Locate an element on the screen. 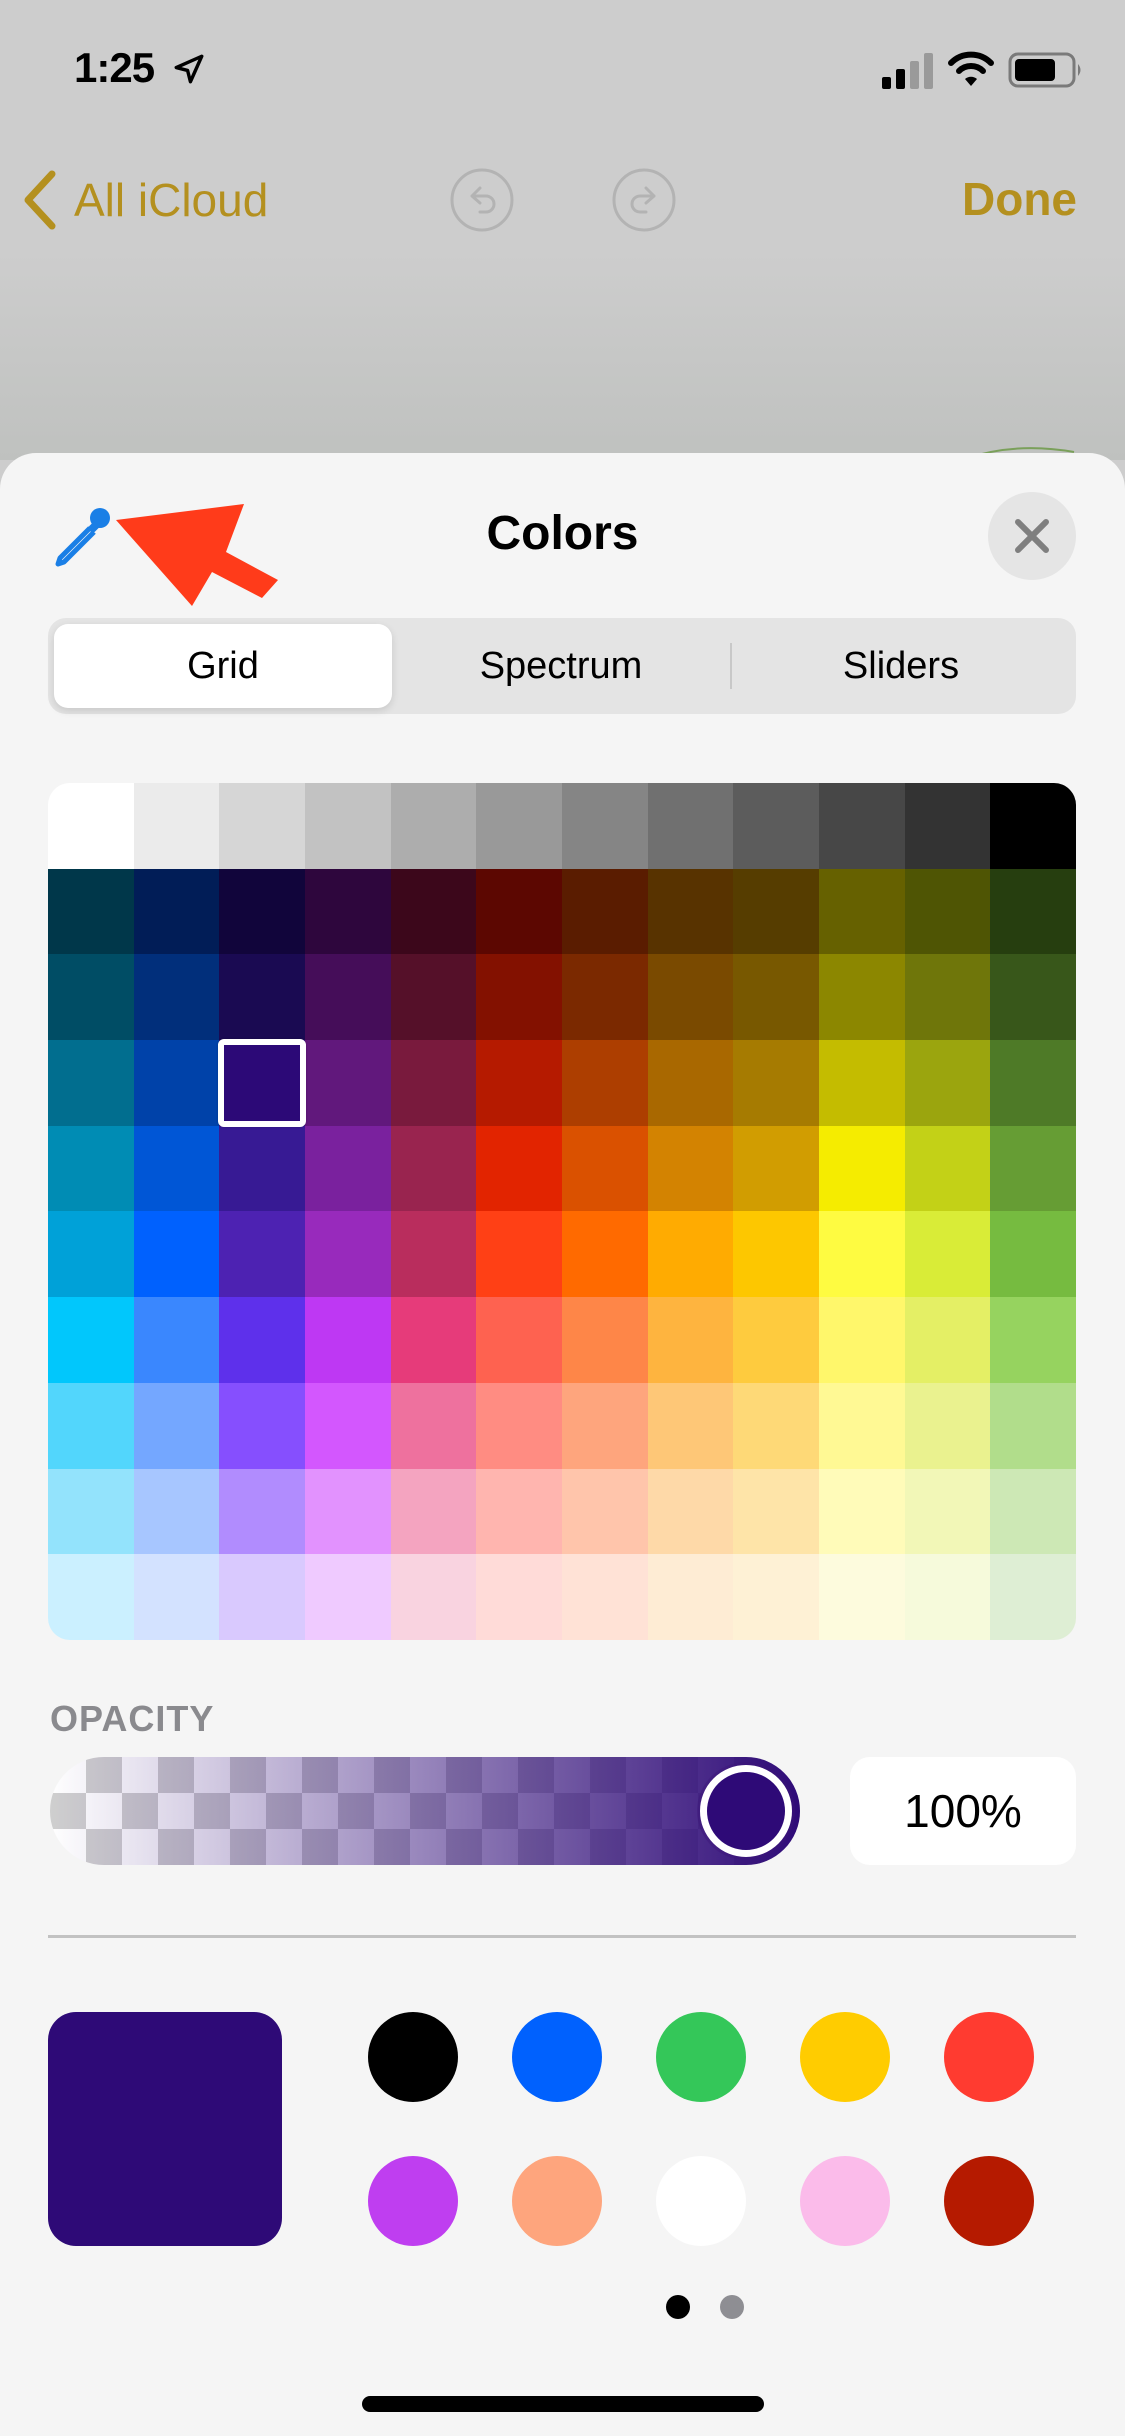 This screenshot has height=2436, width=1125. opacity-value-field: 100% is located at coordinates (963, 1811).